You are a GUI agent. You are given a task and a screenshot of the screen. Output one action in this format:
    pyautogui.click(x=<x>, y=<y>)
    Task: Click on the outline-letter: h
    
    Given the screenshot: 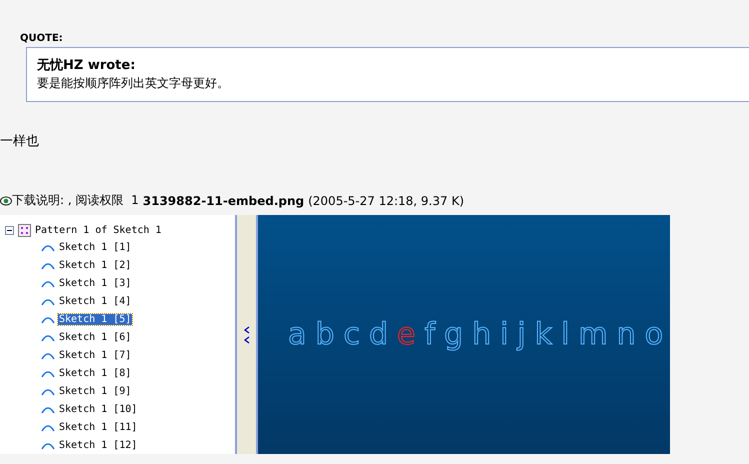 What is the action you would take?
    pyautogui.click(x=482, y=334)
    